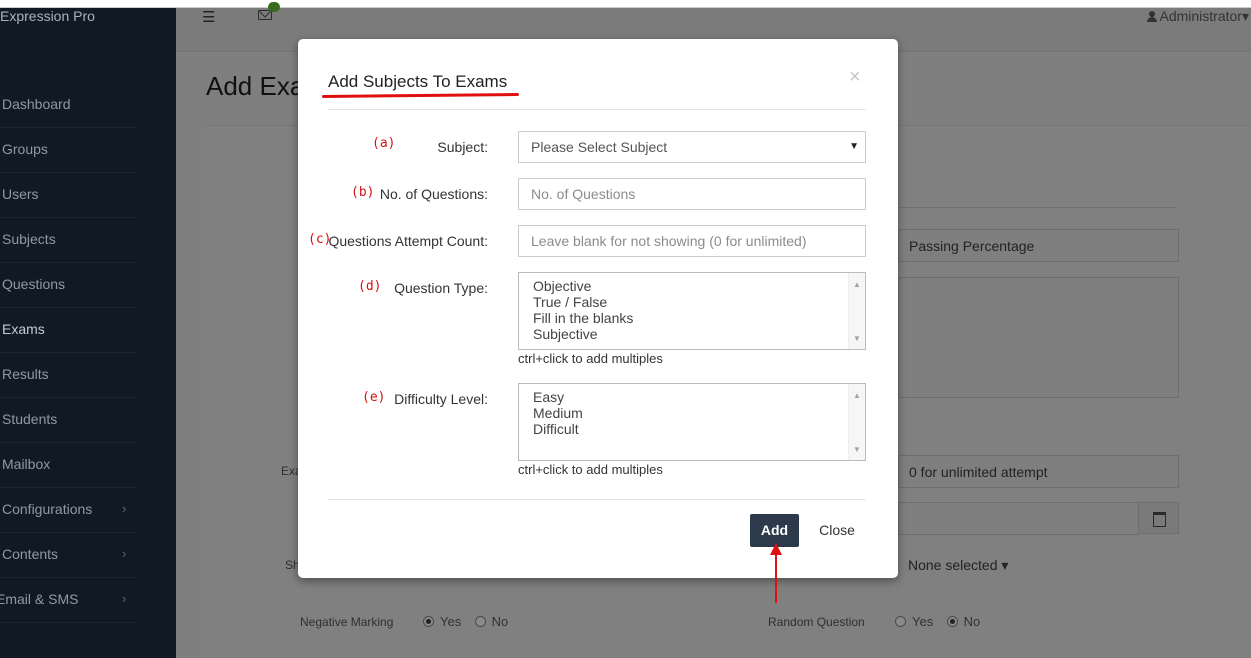 Image resolution: width=1251 pixels, height=658 pixels. Describe the element at coordinates (692, 429) in the screenshot. I see `option-difficult: Difficult` at that location.